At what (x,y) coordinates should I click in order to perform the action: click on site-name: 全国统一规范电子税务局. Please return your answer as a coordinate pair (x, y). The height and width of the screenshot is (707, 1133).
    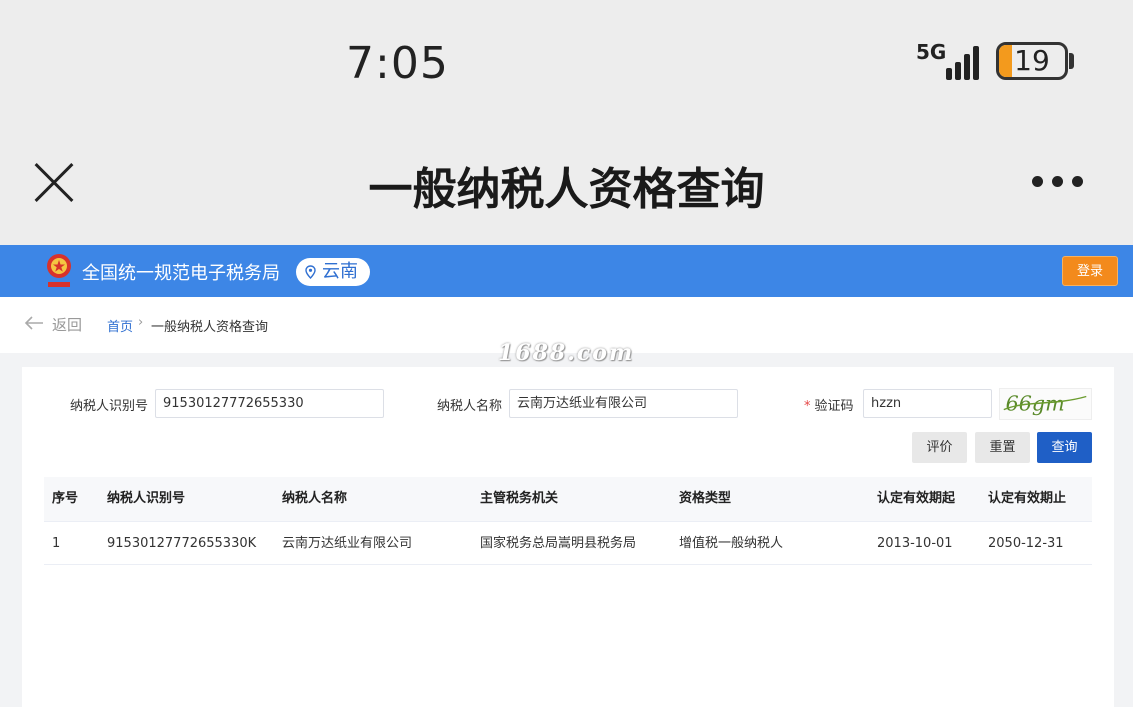
    Looking at the image, I should click on (181, 273).